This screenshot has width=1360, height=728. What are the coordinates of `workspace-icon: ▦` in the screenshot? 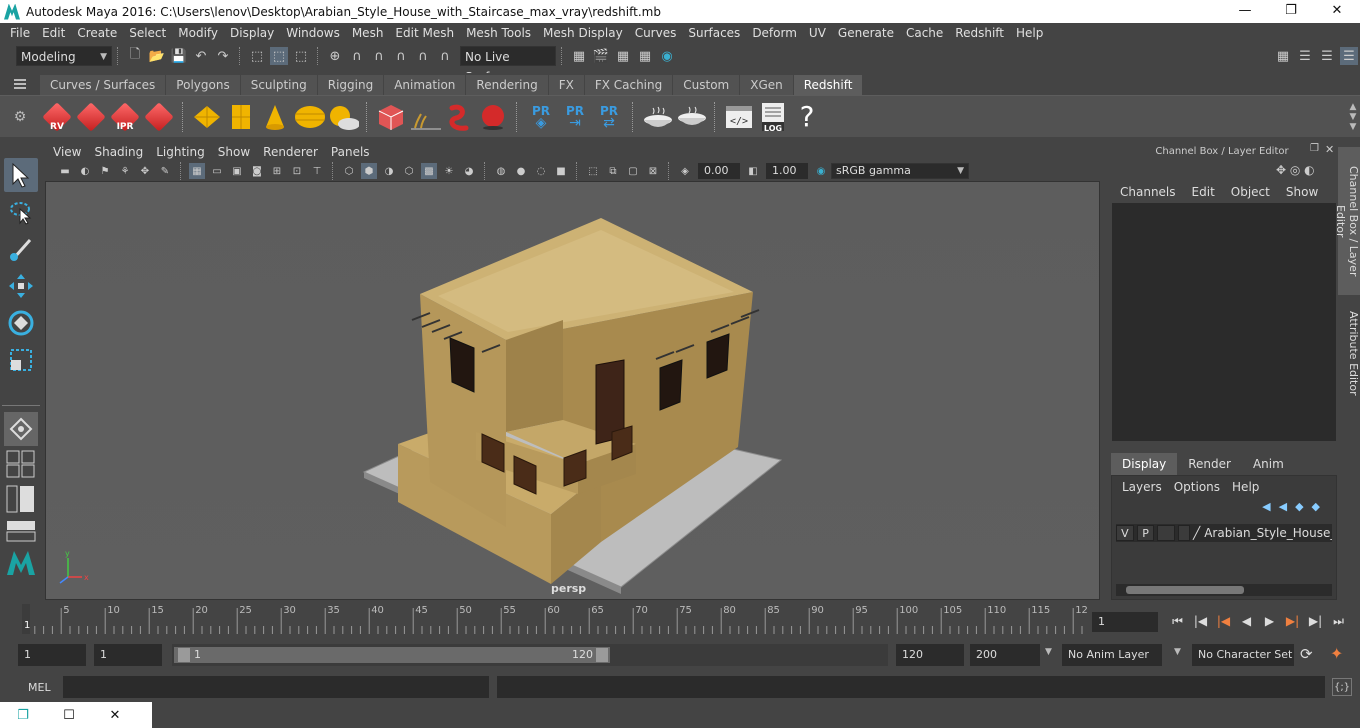 It's located at (1283, 56).